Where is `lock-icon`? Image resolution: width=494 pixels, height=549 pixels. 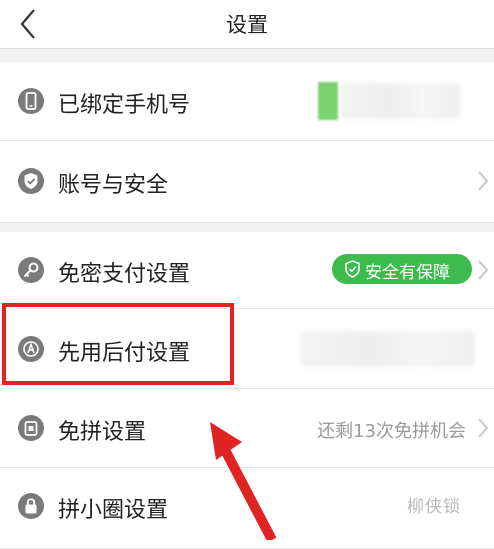 lock-icon is located at coordinates (31, 506).